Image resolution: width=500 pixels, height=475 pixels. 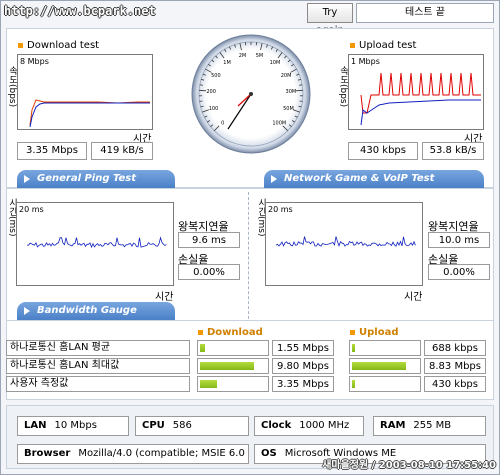 I want to click on clock-label: Clock, so click(x=276, y=425).